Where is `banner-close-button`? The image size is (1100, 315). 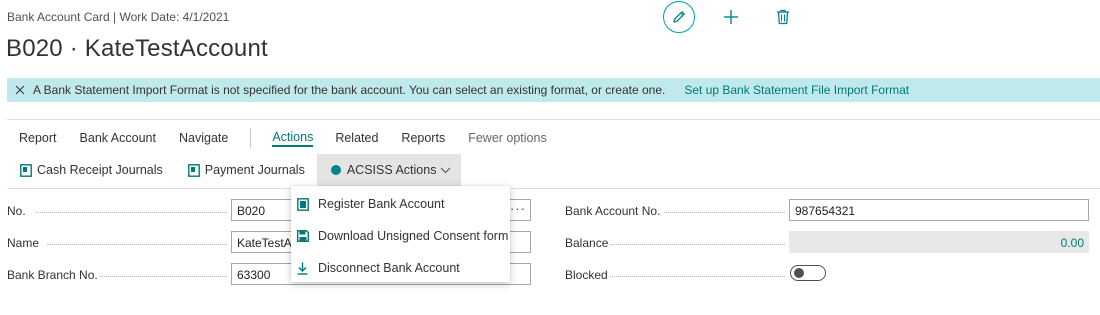
banner-close-button is located at coordinates (20, 90).